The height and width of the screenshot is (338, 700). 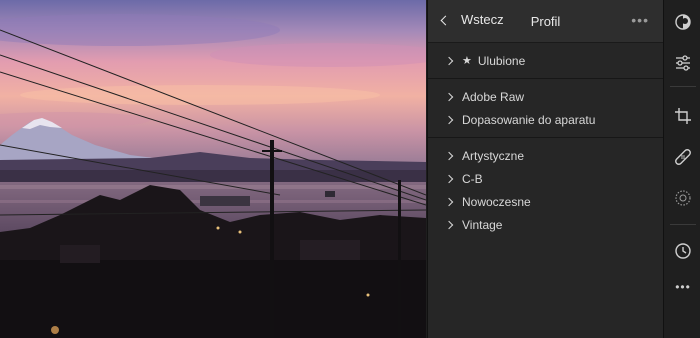 I want to click on profile-group-bw: C-B, so click(x=545, y=178).